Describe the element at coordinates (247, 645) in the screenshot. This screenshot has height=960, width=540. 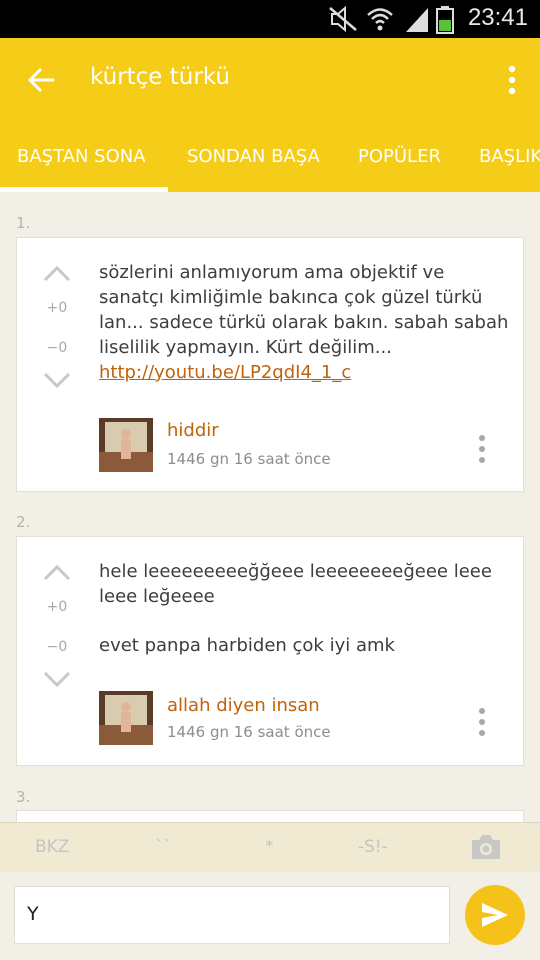
I see `entry-text-line2: evet panpa harbiden çok iyi amk` at that location.